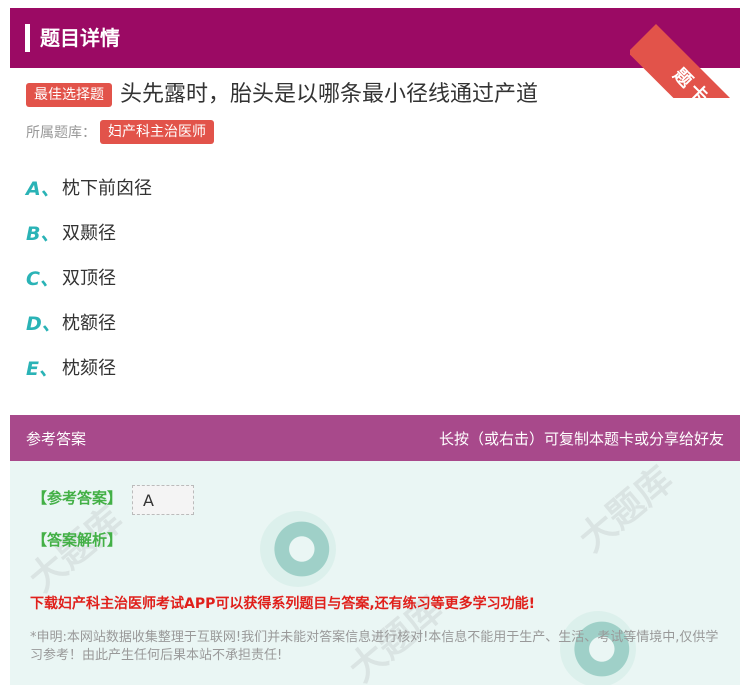 The height and width of the screenshot is (685, 750). I want to click on option-text: 枕下前囟径, so click(107, 188).